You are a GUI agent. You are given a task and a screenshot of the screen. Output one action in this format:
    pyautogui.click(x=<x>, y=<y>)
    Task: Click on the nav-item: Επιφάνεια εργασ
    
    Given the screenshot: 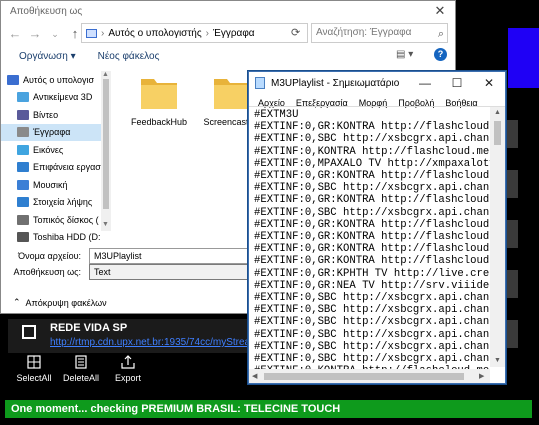 What is the action you would take?
    pyautogui.click(x=53, y=168)
    